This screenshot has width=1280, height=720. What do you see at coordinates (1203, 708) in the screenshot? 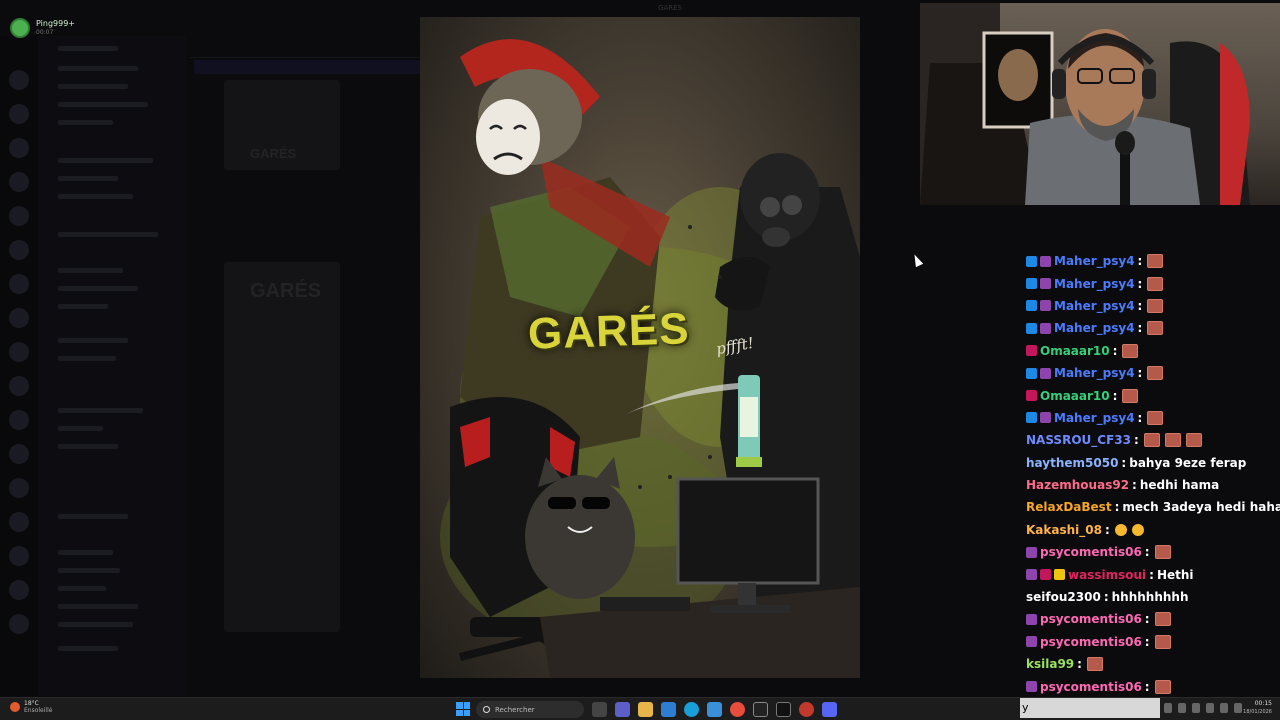
I see `system-tray` at bounding box center [1203, 708].